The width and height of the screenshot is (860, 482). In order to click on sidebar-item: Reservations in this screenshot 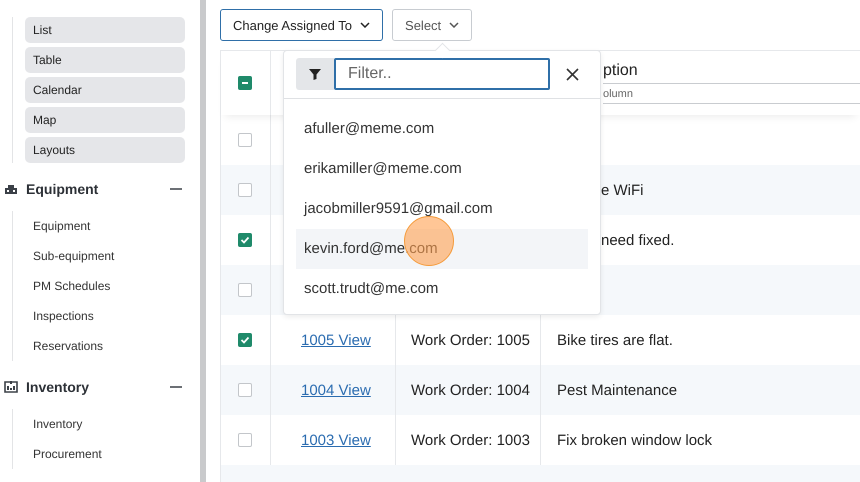, I will do `click(116, 346)`.